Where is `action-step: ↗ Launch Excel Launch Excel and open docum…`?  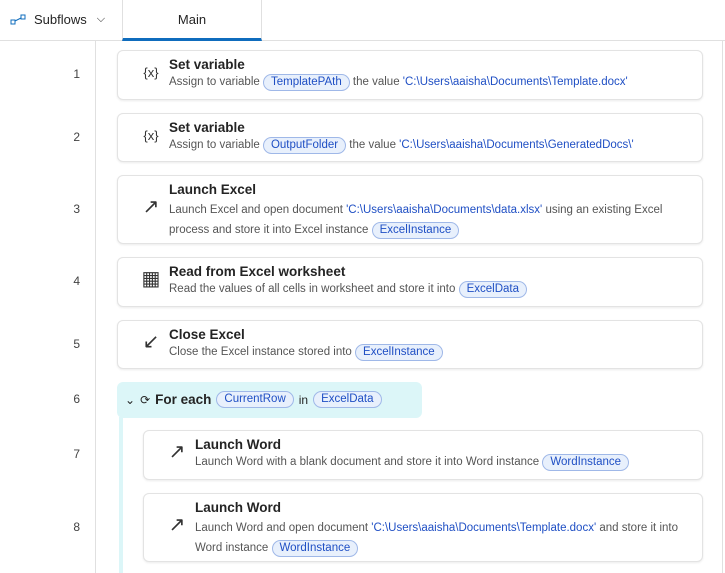 action-step: ↗ Launch Excel Launch Excel and open docum… is located at coordinates (410, 209).